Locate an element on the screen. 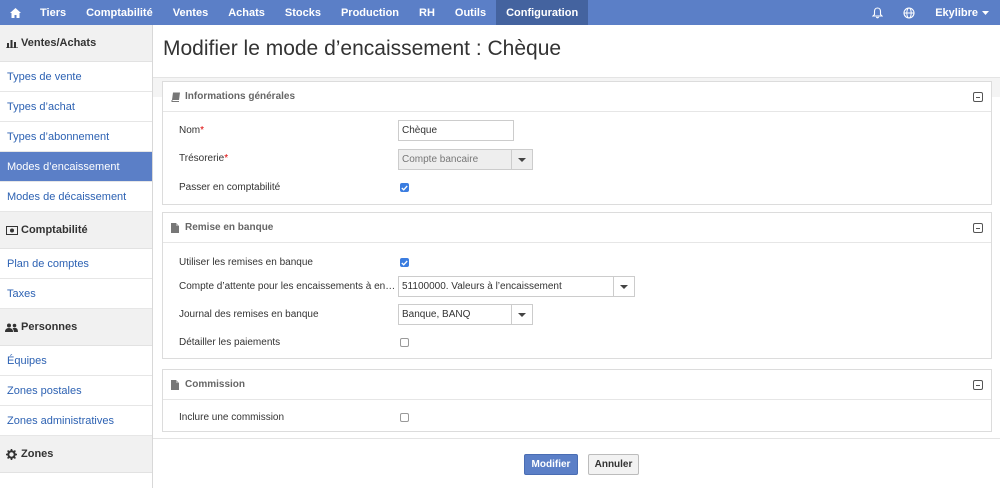  nav-achats: Achats is located at coordinates (246, 12).